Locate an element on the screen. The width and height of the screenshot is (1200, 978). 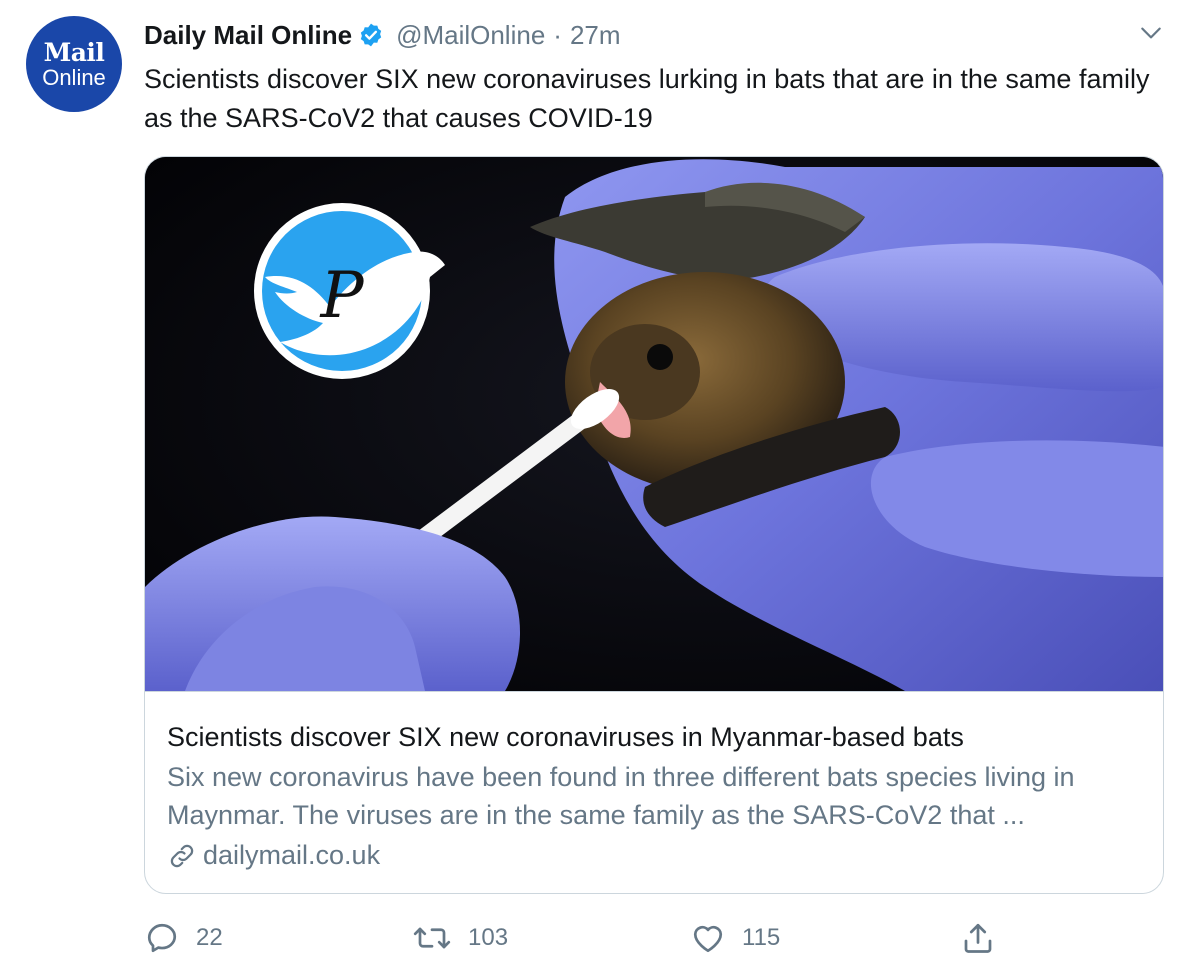
share-icon is located at coordinates (978, 938).